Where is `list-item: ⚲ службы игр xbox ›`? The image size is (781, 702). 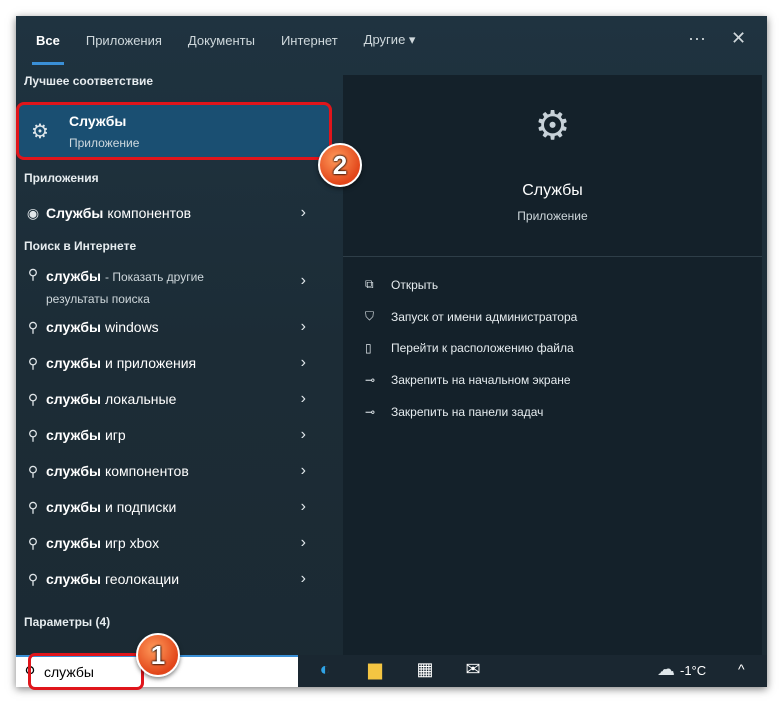
list-item: ⚲ службы игр xbox › is located at coordinates (171, 543).